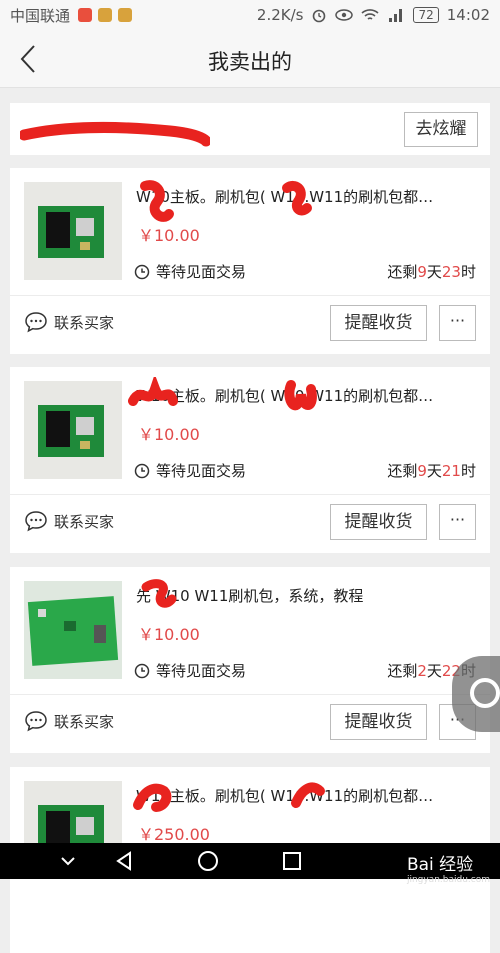 This screenshot has width=500, height=953. I want to click on signal-icon, so click(396, 15).